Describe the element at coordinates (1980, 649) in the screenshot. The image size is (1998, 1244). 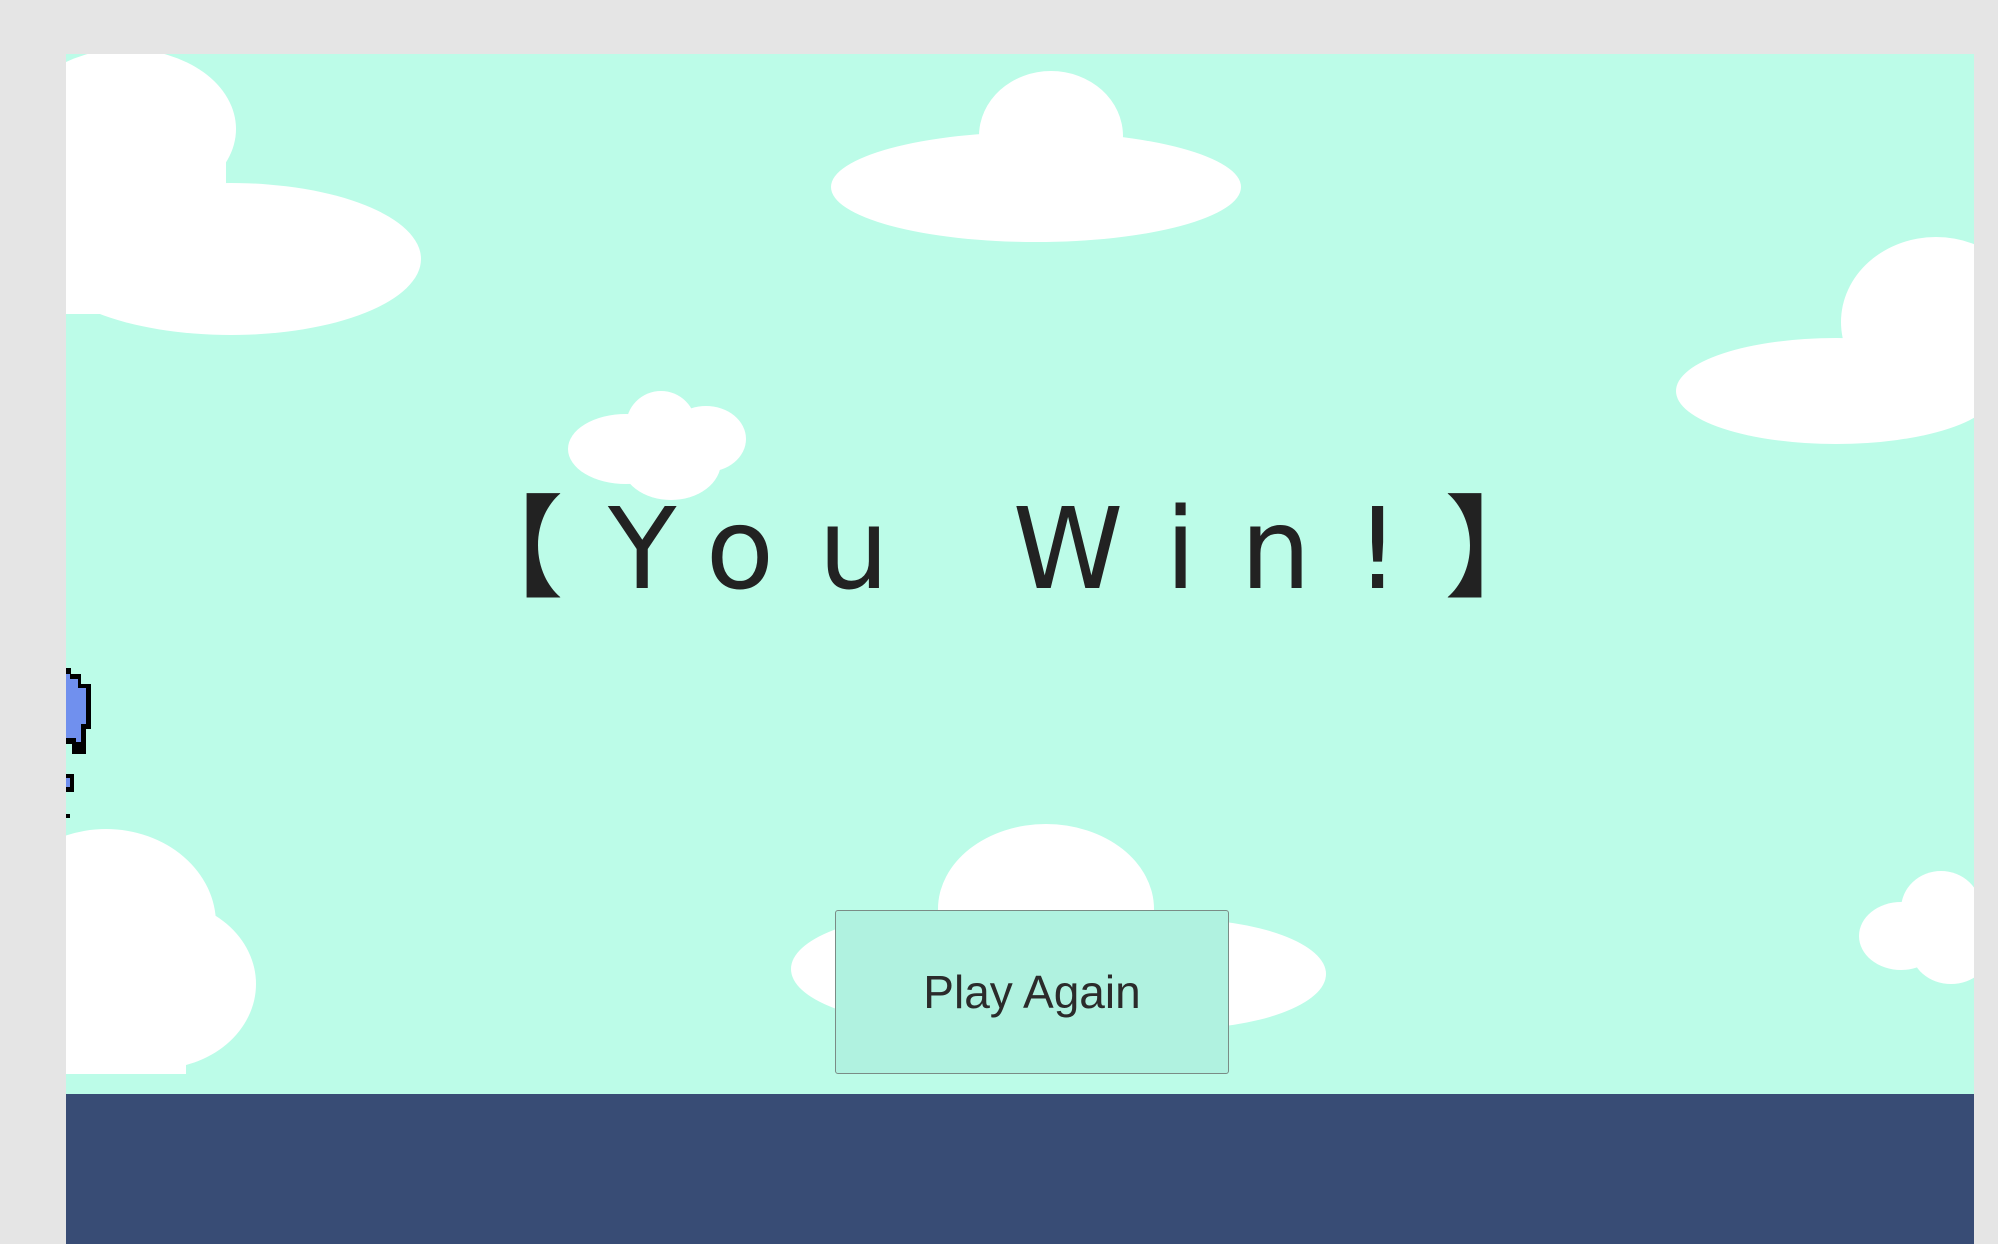
I see `frame-edge` at that location.